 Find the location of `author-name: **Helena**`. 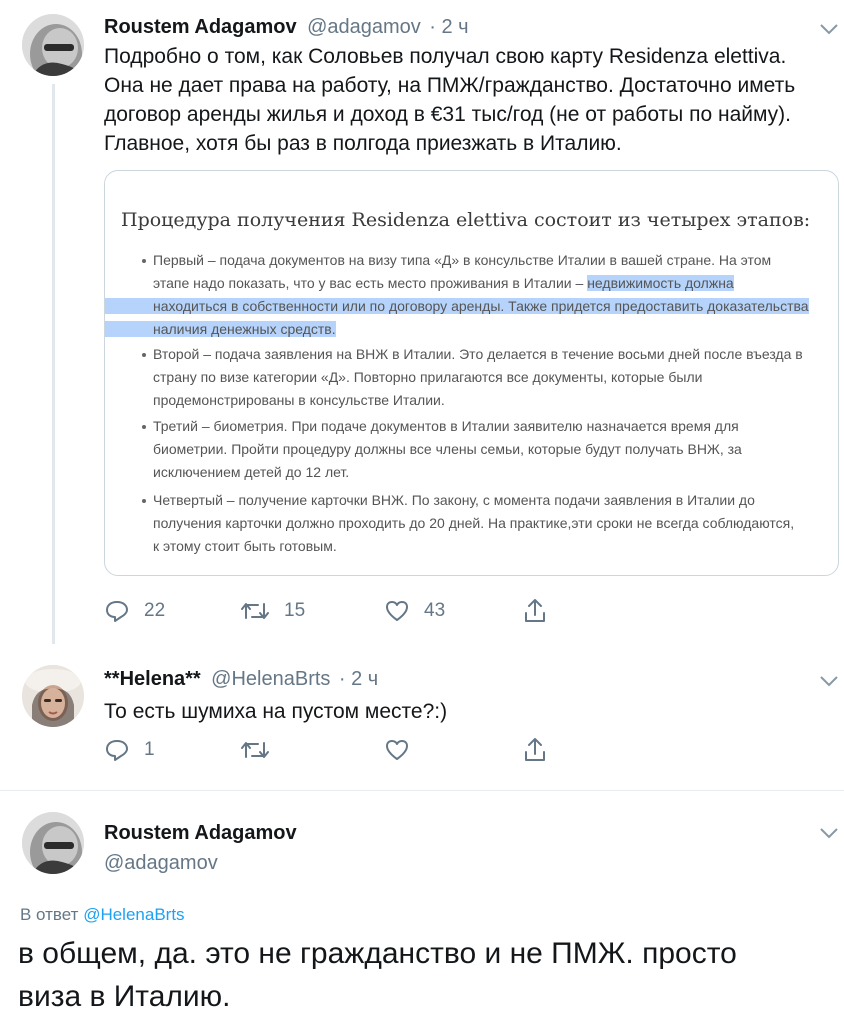

author-name: **Helena** is located at coordinates (152, 679).